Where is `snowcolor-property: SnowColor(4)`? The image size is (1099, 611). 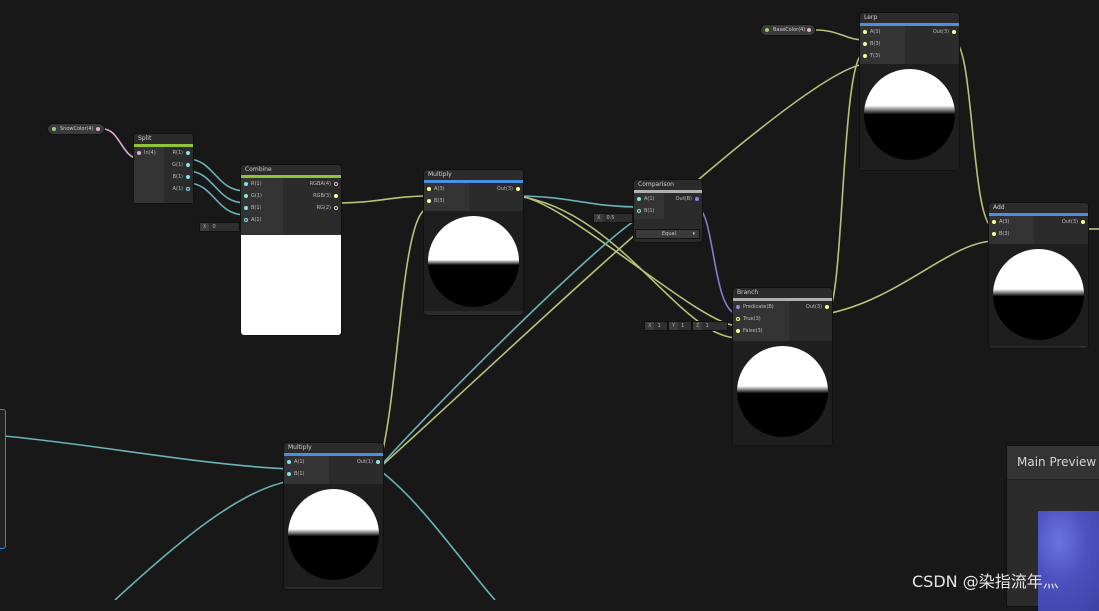 snowcolor-property: SnowColor(4) is located at coordinates (76, 129).